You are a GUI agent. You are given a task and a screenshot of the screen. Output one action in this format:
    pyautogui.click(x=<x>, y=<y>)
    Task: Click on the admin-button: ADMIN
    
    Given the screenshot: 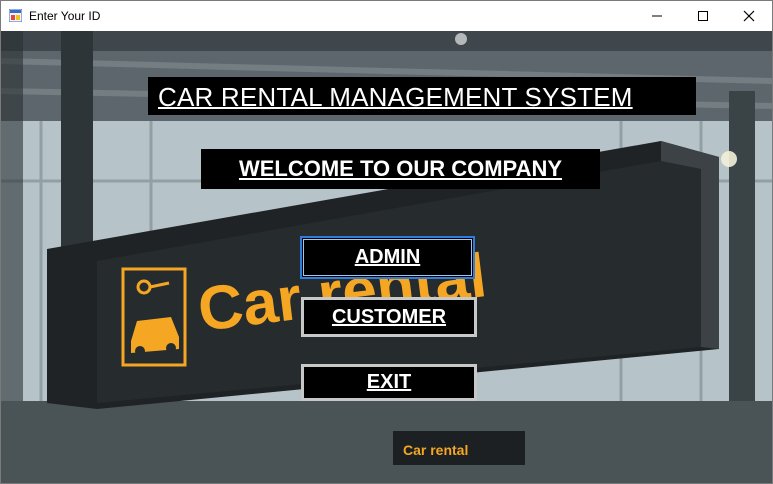 What is the action you would take?
    pyautogui.click(x=387, y=257)
    